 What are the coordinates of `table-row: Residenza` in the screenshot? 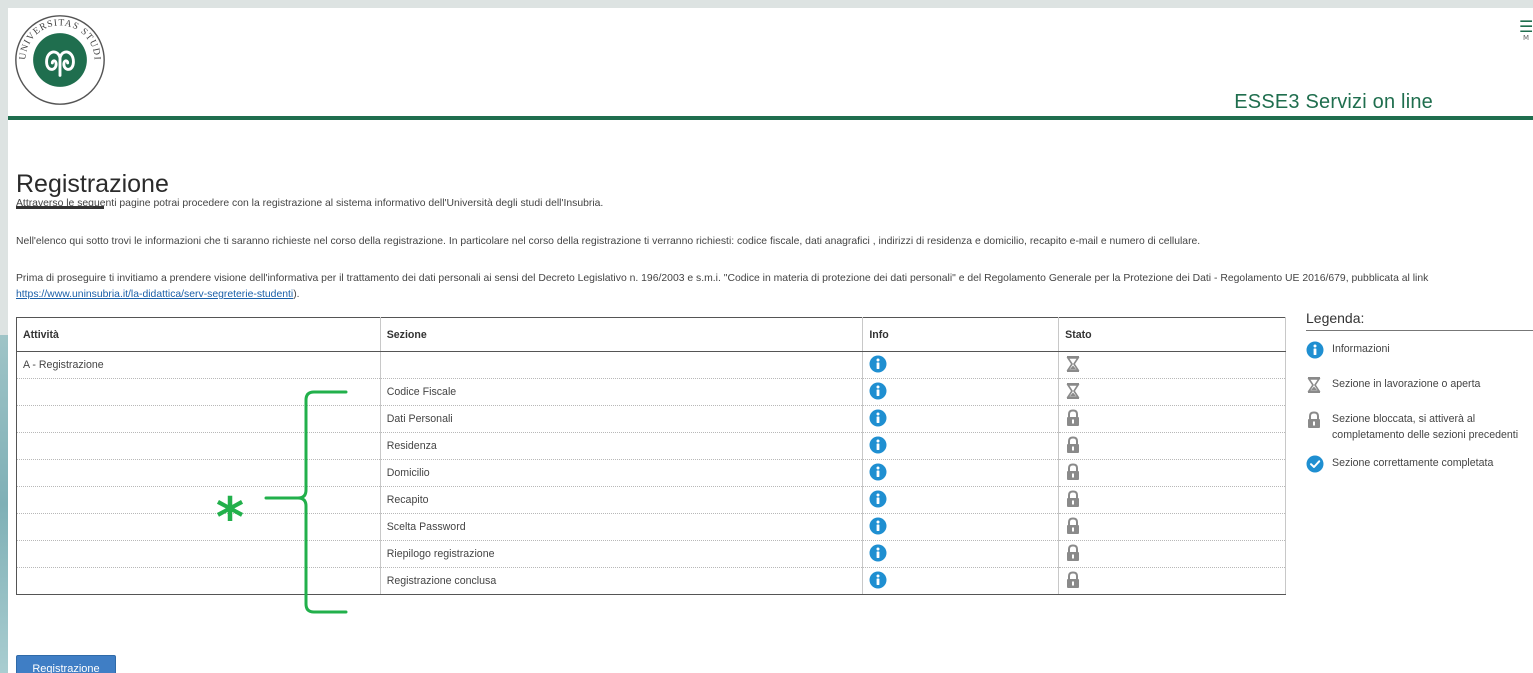 It's located at (651, 446).